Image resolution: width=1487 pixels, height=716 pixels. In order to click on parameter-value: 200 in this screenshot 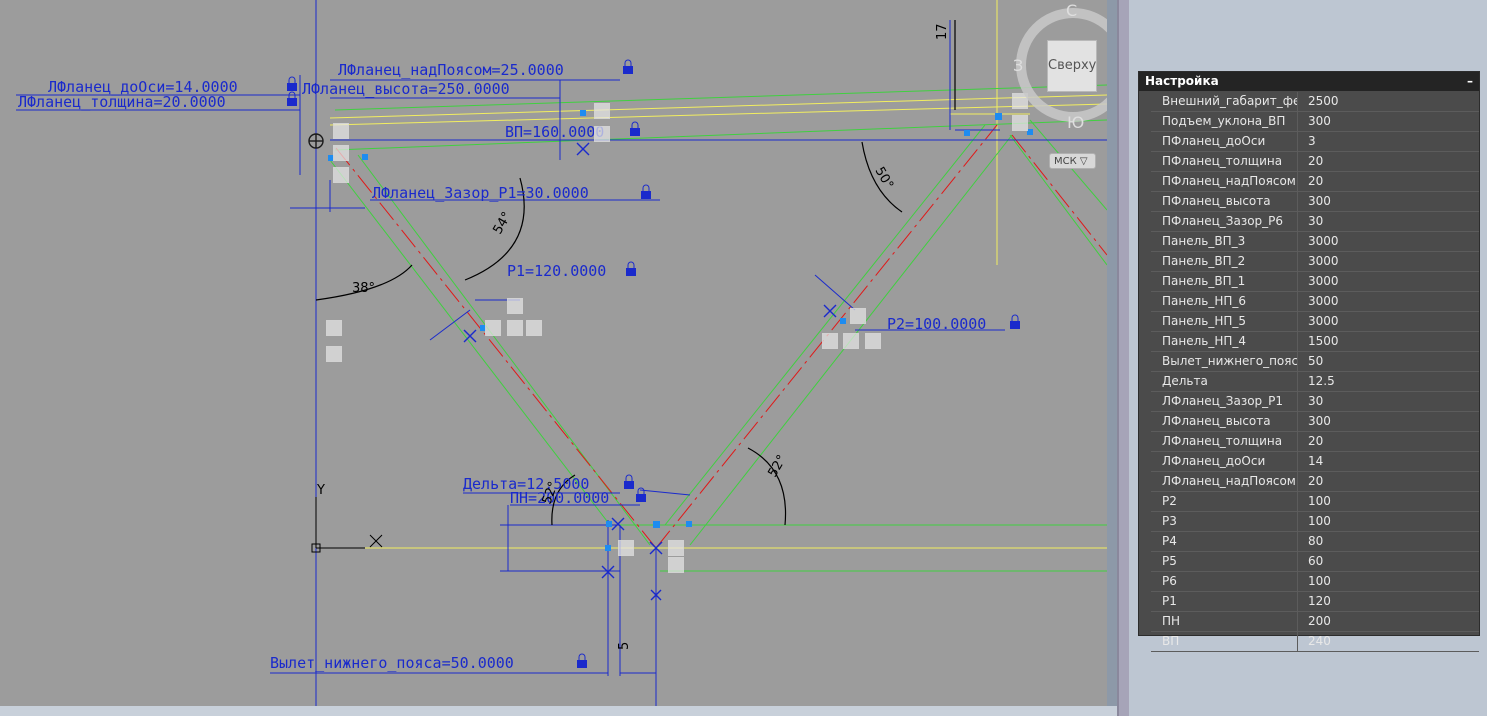, I will do `click(1388, 621)`.